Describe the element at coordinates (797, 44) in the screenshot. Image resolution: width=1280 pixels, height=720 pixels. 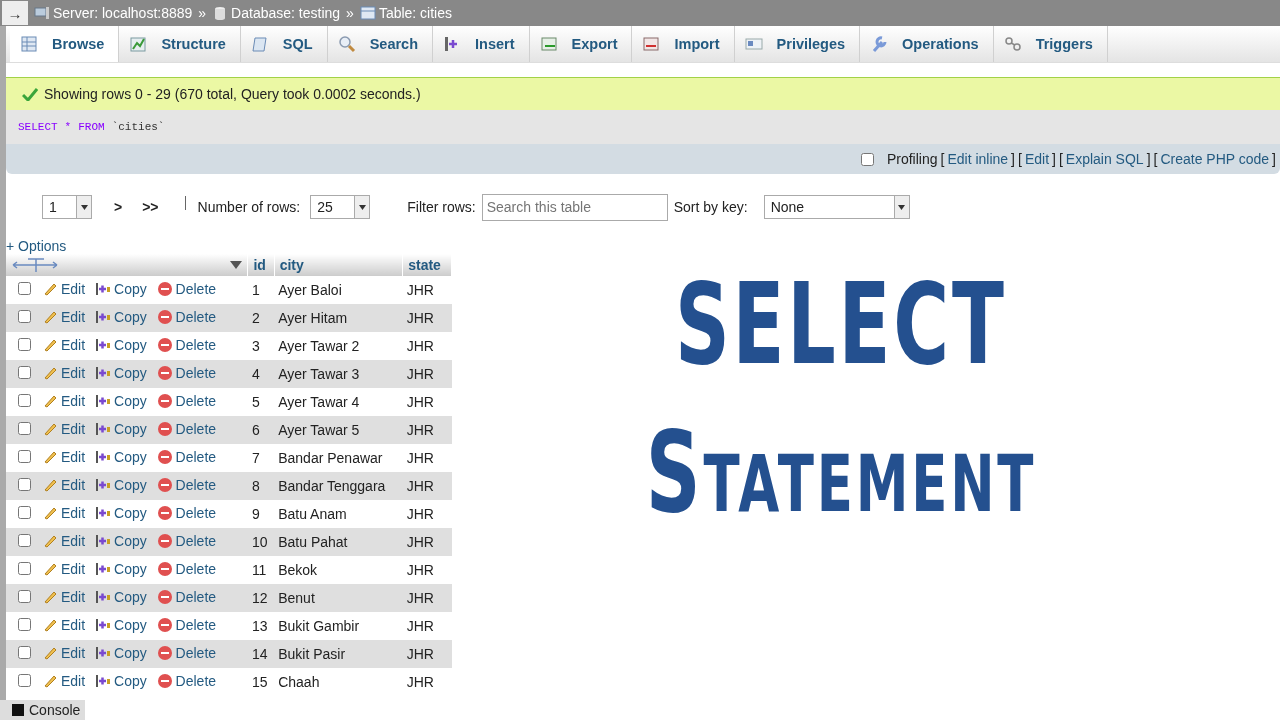
I see `tab: Privileges` at that location.